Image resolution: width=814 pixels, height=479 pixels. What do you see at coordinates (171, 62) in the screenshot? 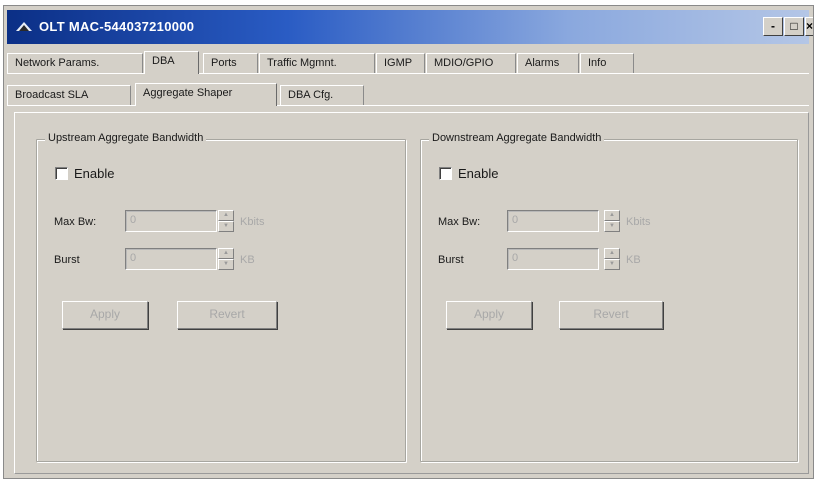
I see `tab-dba: DBA` at bounding box center [171, 62].